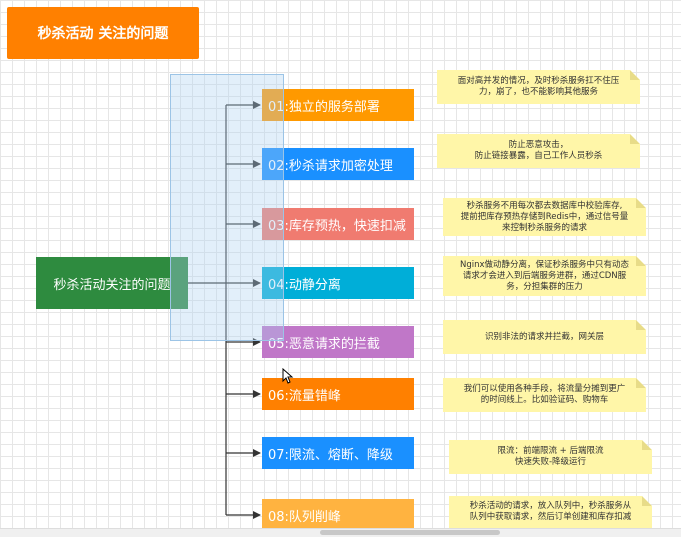  Describe the element at coordinates (550, 506) in the screenshot. I see `note-line: 秒杀活动的请求，放入队列中，秒杀服务从` at that location.